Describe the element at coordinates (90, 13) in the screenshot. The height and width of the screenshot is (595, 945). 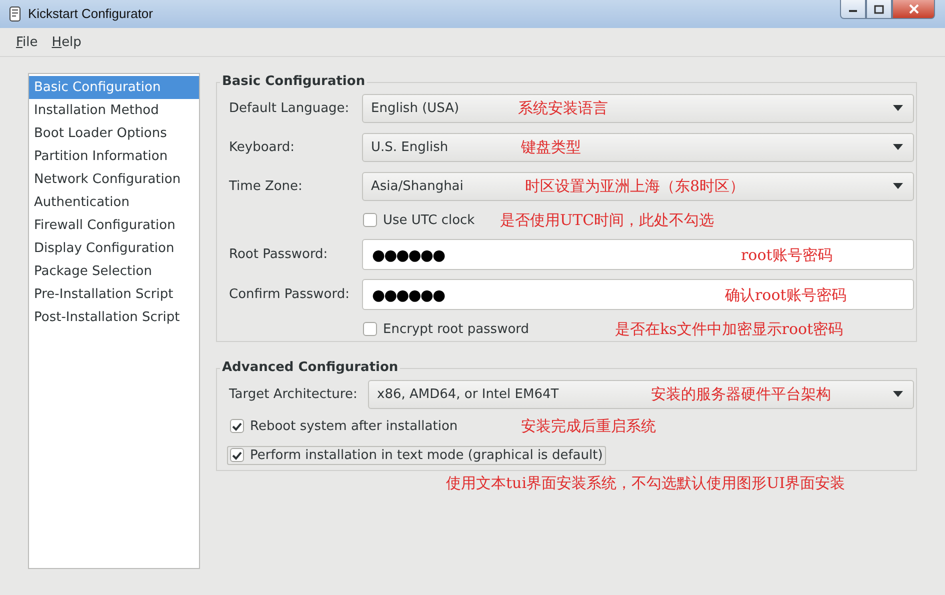
I see `window-title: Kickstart Configurator` at that location.